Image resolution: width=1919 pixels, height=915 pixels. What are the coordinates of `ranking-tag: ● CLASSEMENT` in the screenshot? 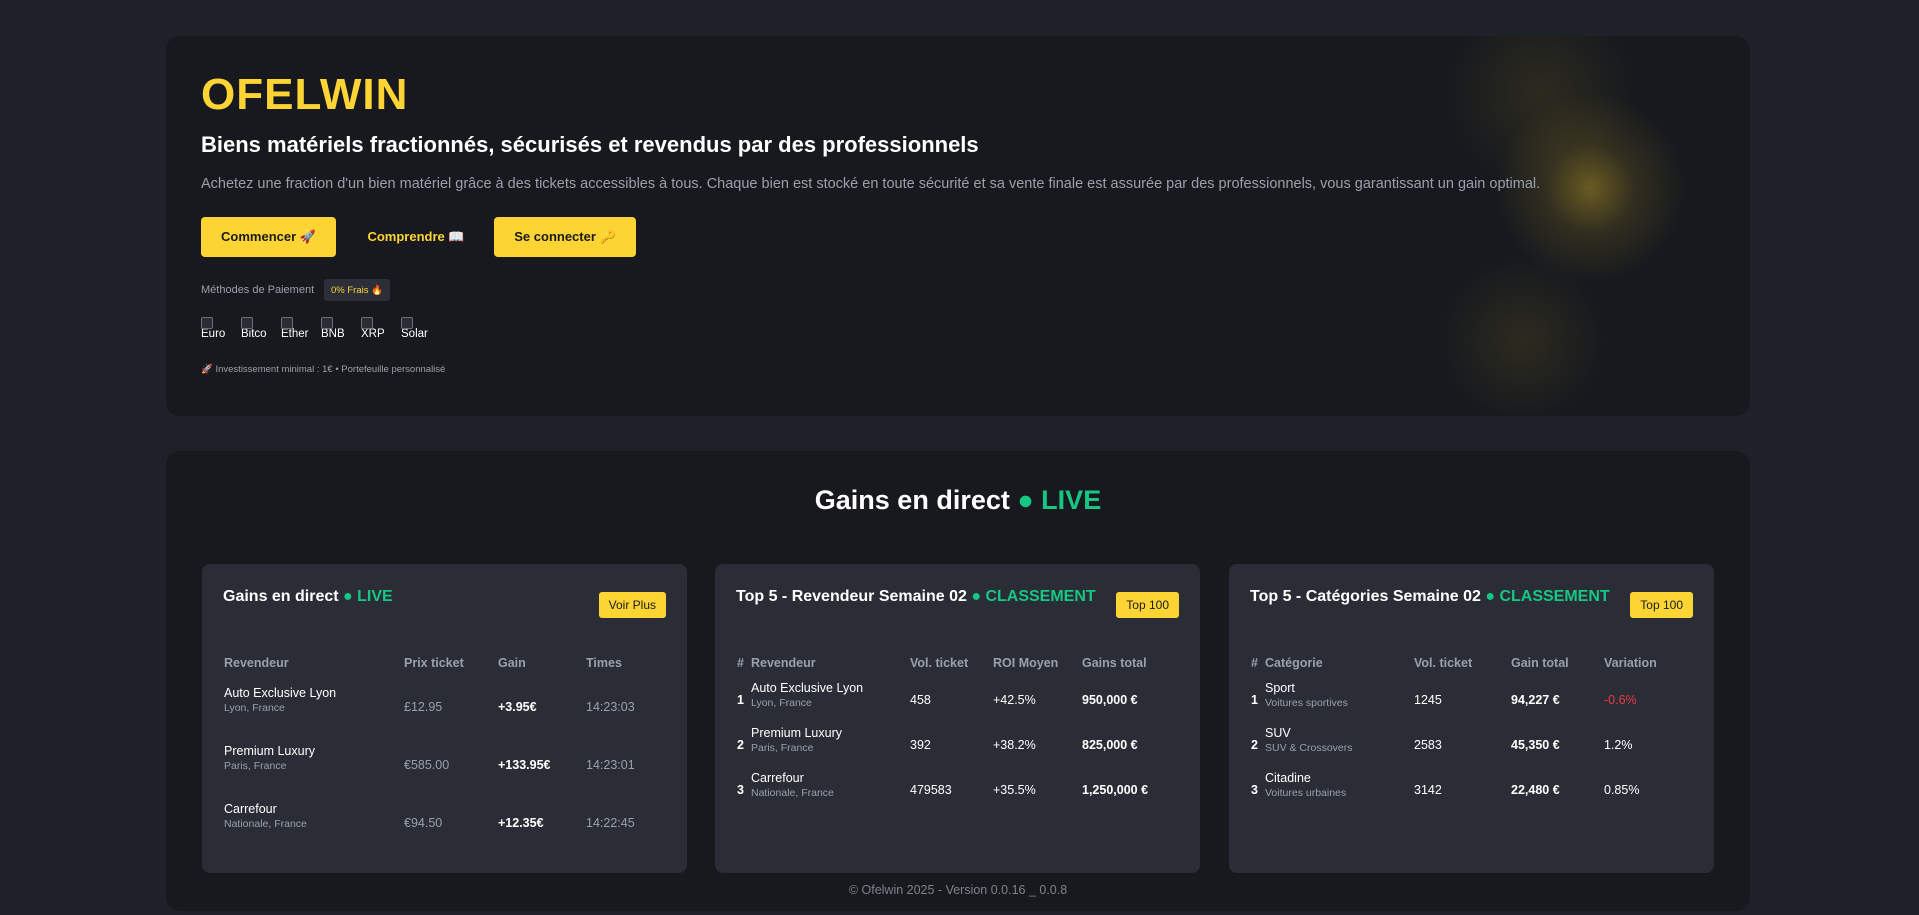 It's located at (1547, 596).